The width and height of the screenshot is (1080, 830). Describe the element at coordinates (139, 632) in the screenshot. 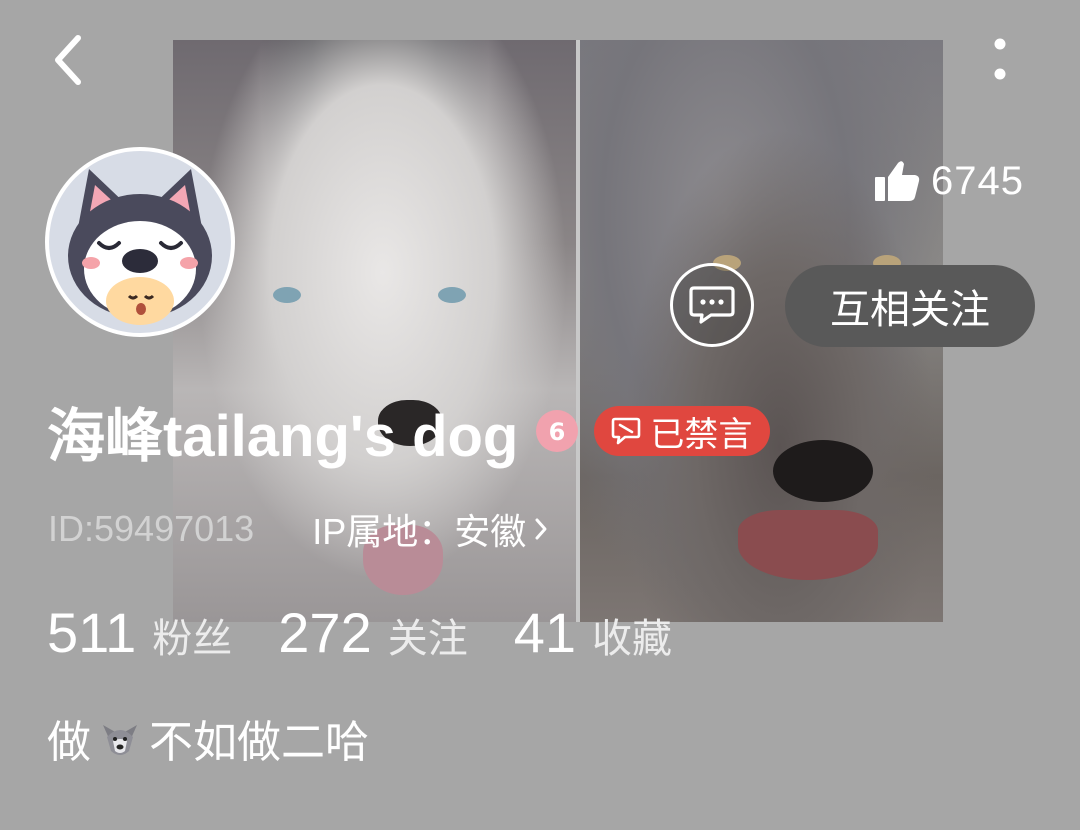

I see `stat-fans: 511 粉丝` at that location.